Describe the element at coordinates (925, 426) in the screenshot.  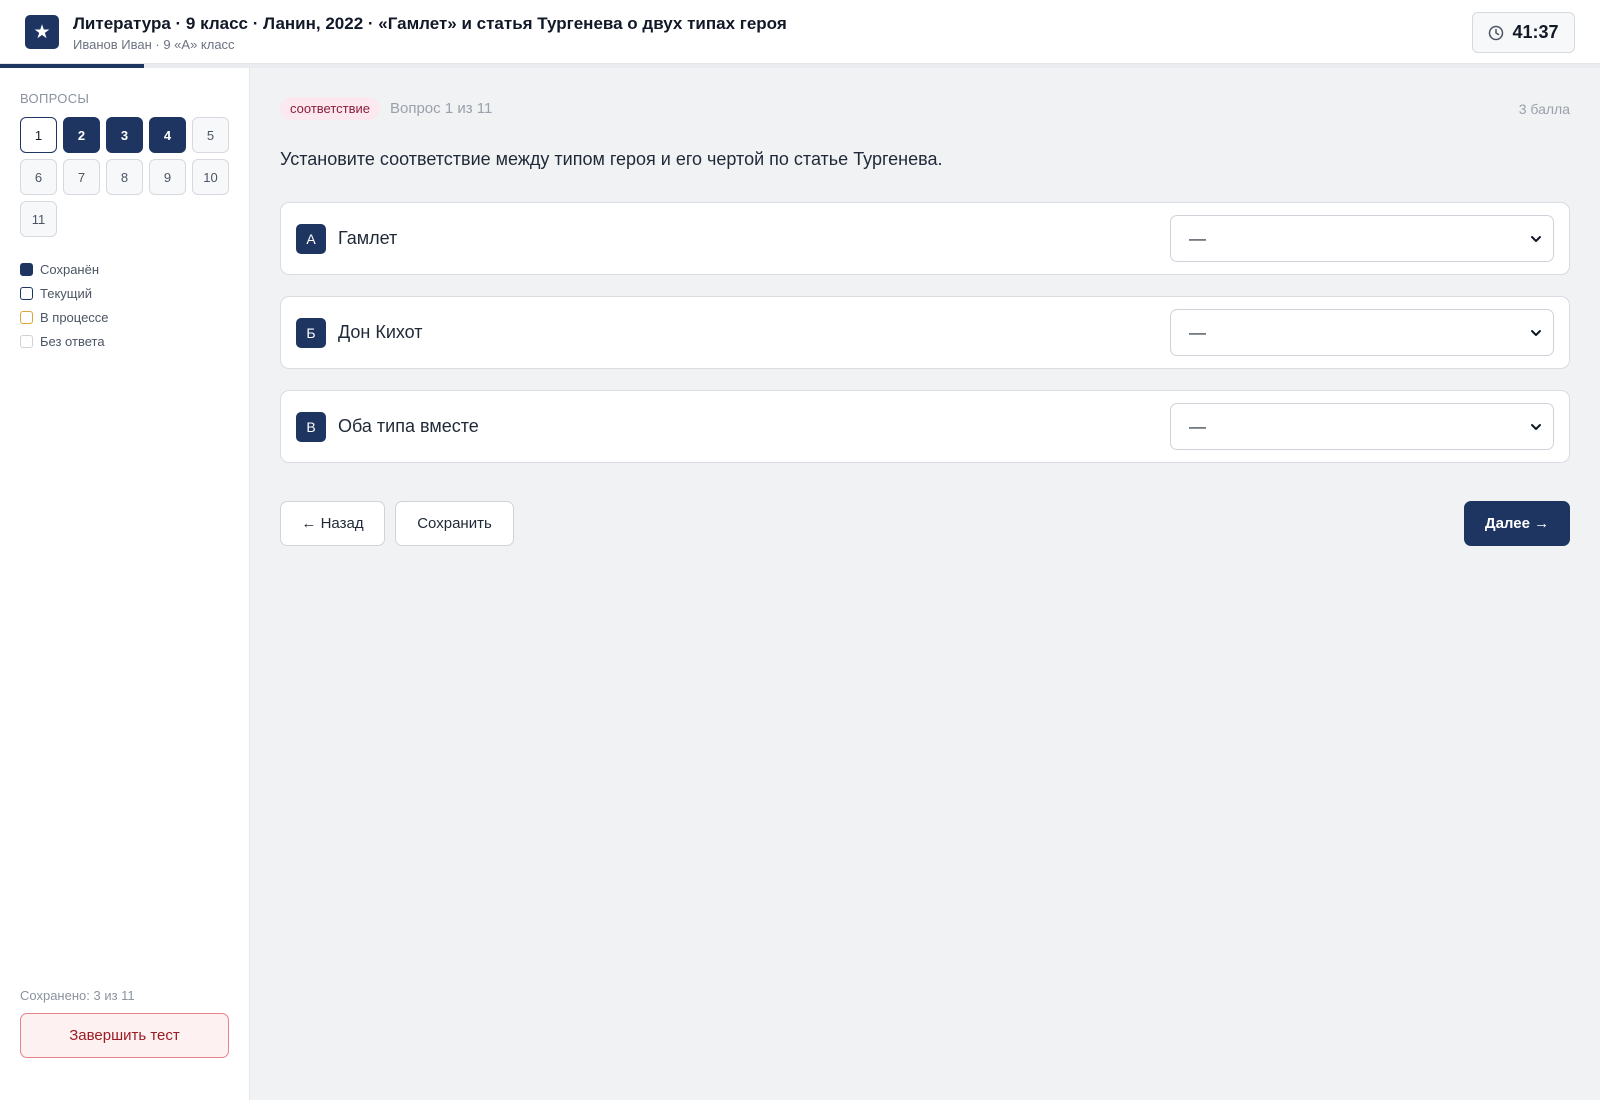
I see `match-row: В Оба типа вместе —` at that location.